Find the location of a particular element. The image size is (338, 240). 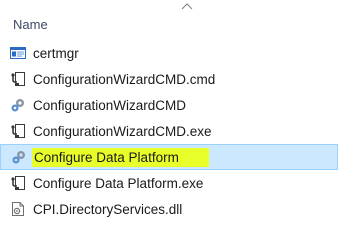

file-name: certmgr is located at coordinates (56, 53).